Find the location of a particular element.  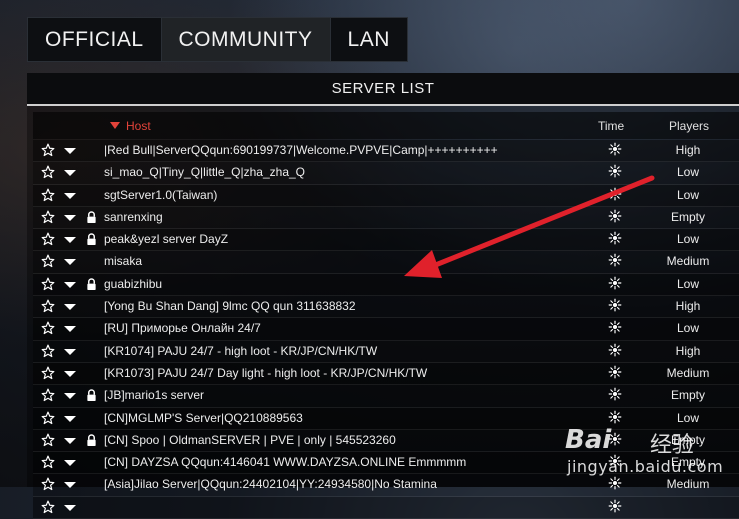

server-row: guabizhibu Low is located at coordinates (386, 285).